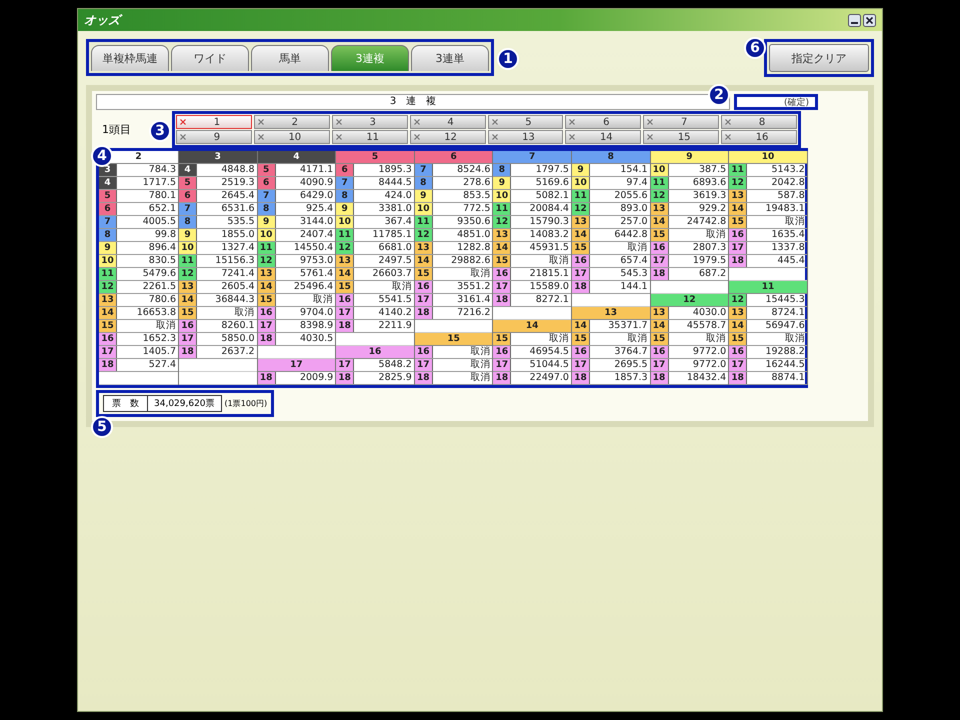 The width and height of the screenshot is (960, 720). Describe the element at coordinates (214, 137) in the screenshot. I see `horse-button: 9` at that location.